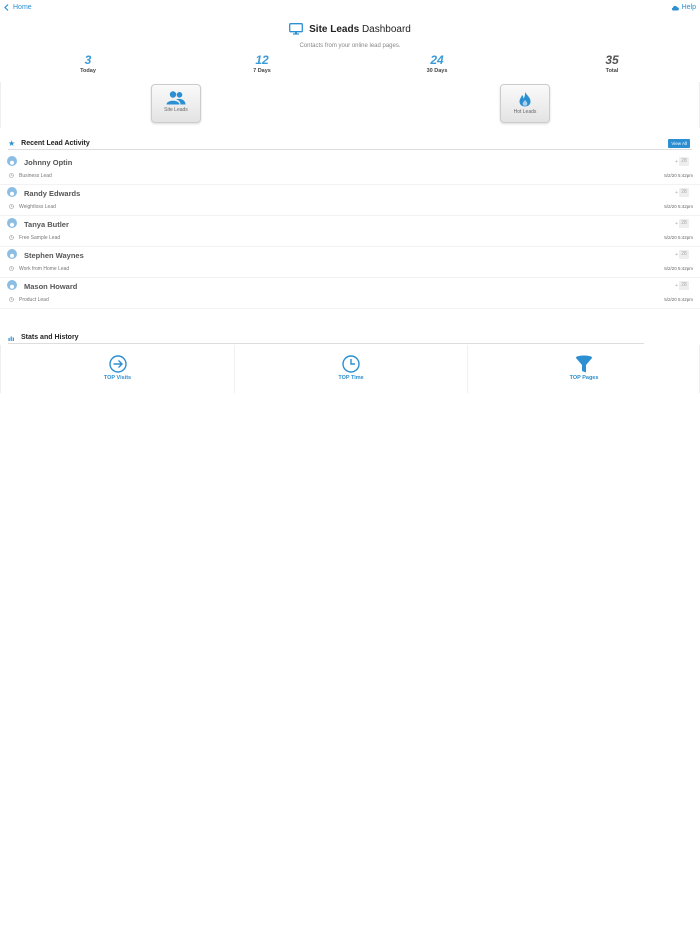  I want to click on stat-value: 24, so click(437, 60).